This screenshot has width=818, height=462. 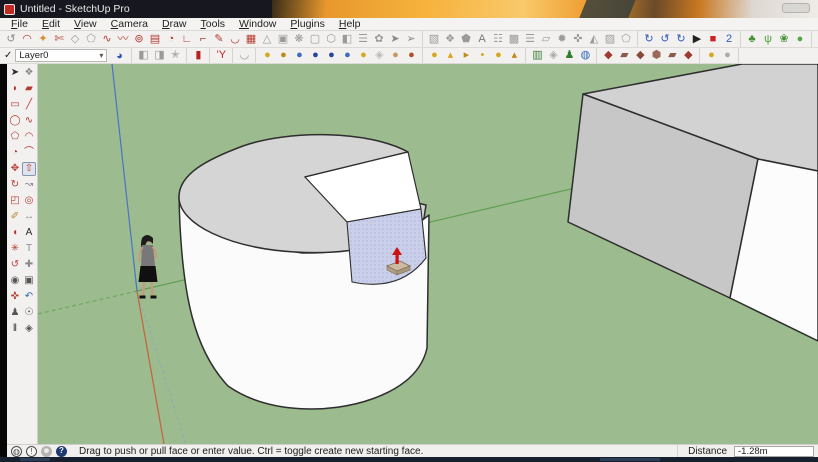 What do you see at coordinates (283, 39) in the screenshot?
I see `solid-box-icon: ▣` at bounding box center [283, 39].